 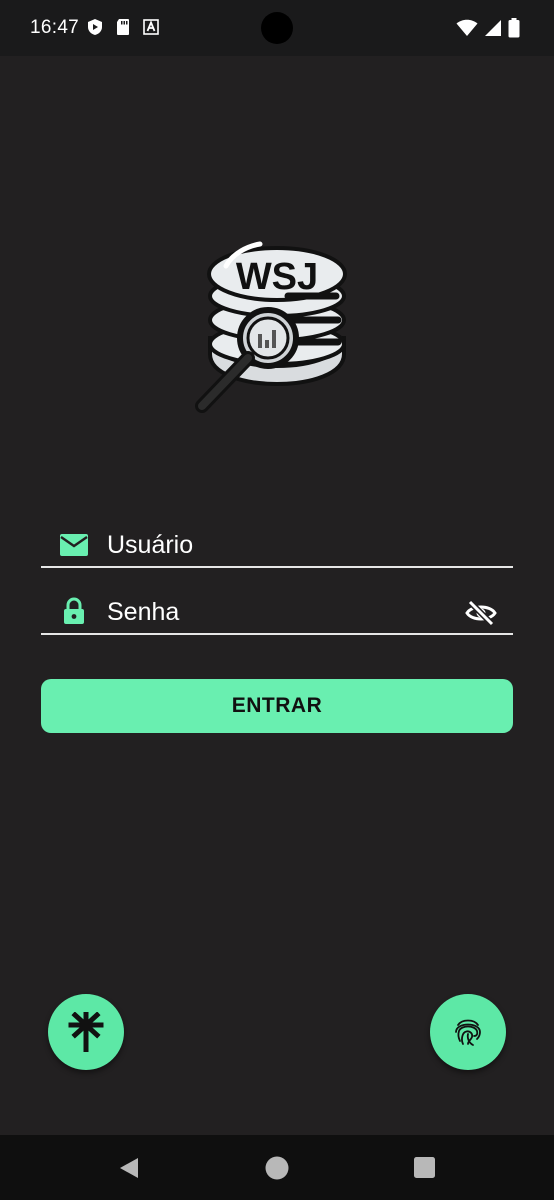 I want to click on eye-off-icon, so click(x=481, y=613).